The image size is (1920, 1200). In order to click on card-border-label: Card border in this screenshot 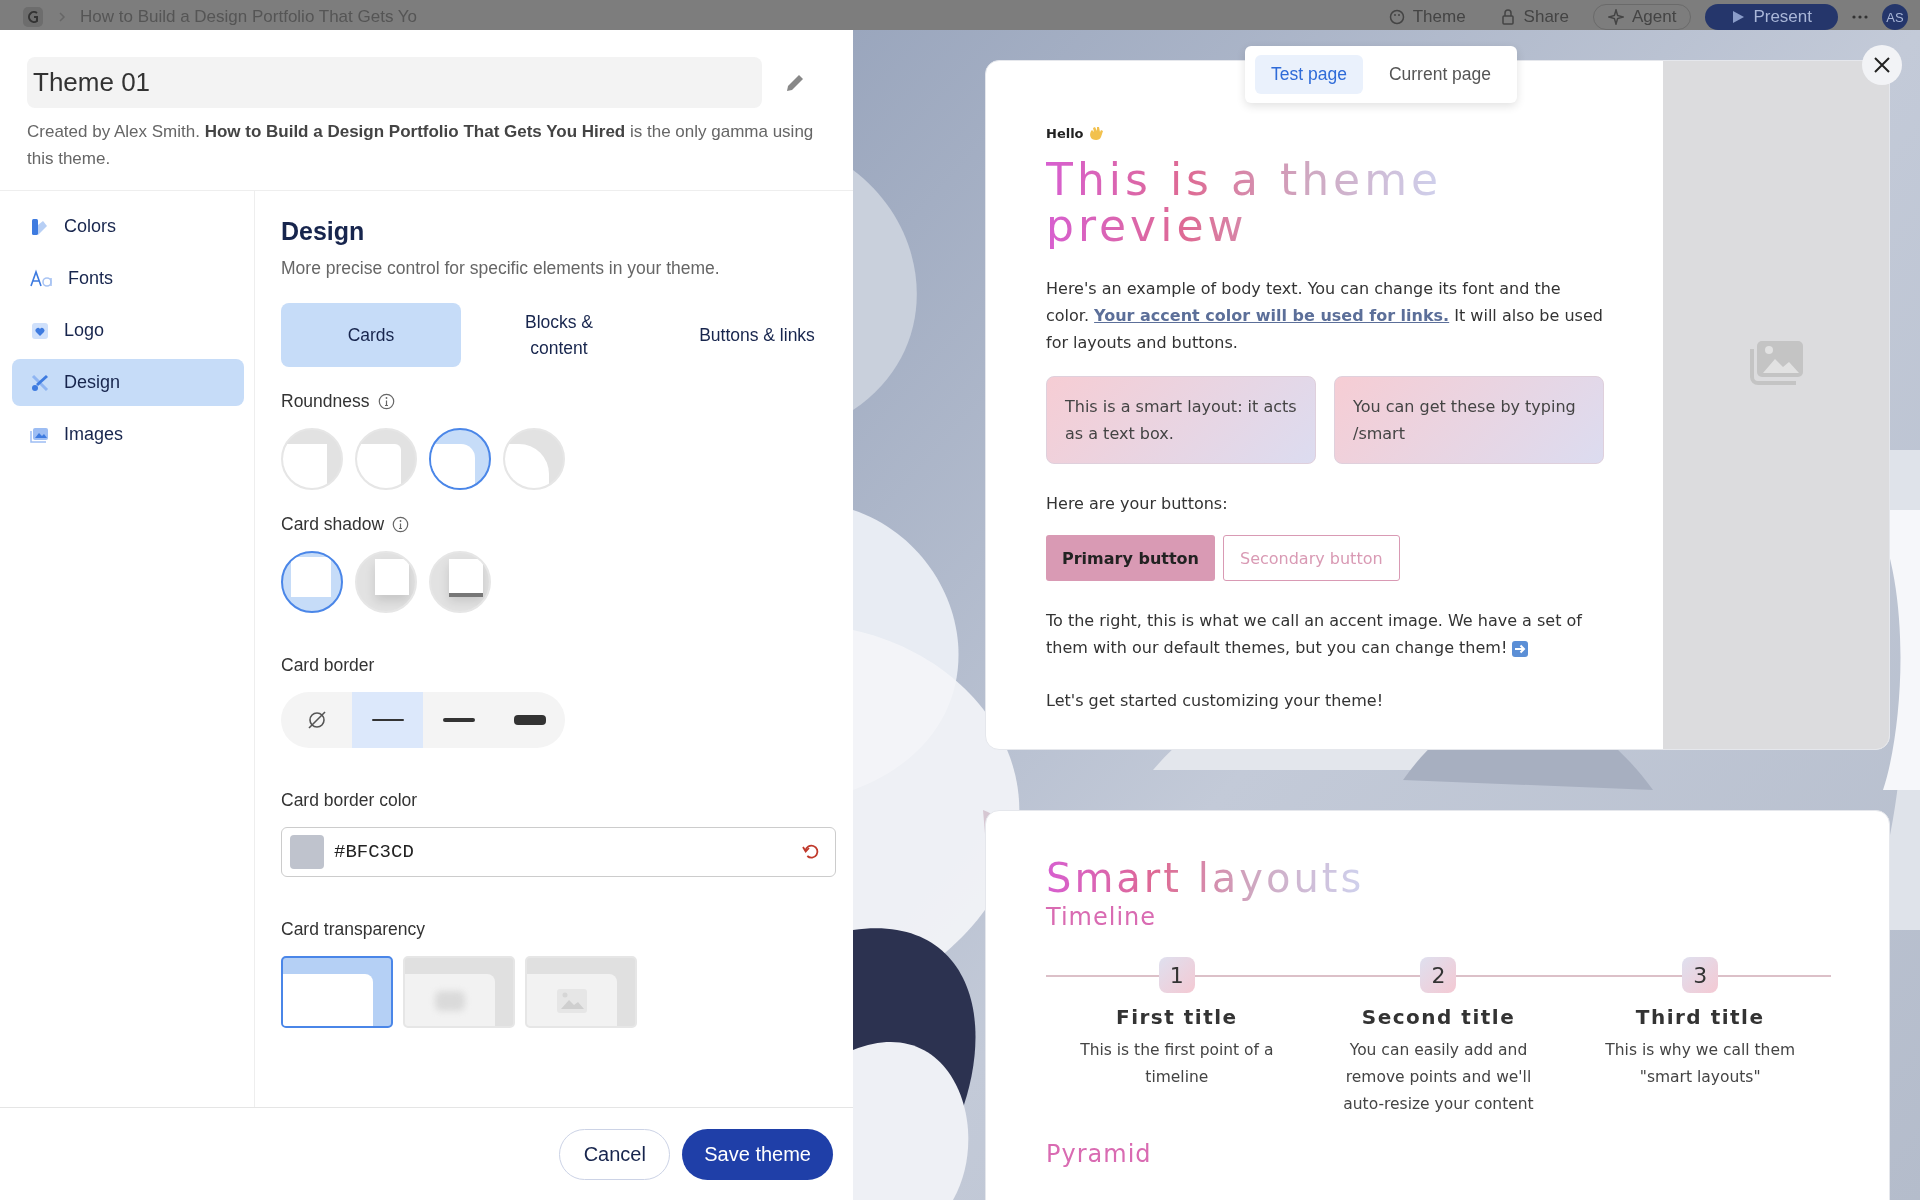, I will do `click(328, 665)`.